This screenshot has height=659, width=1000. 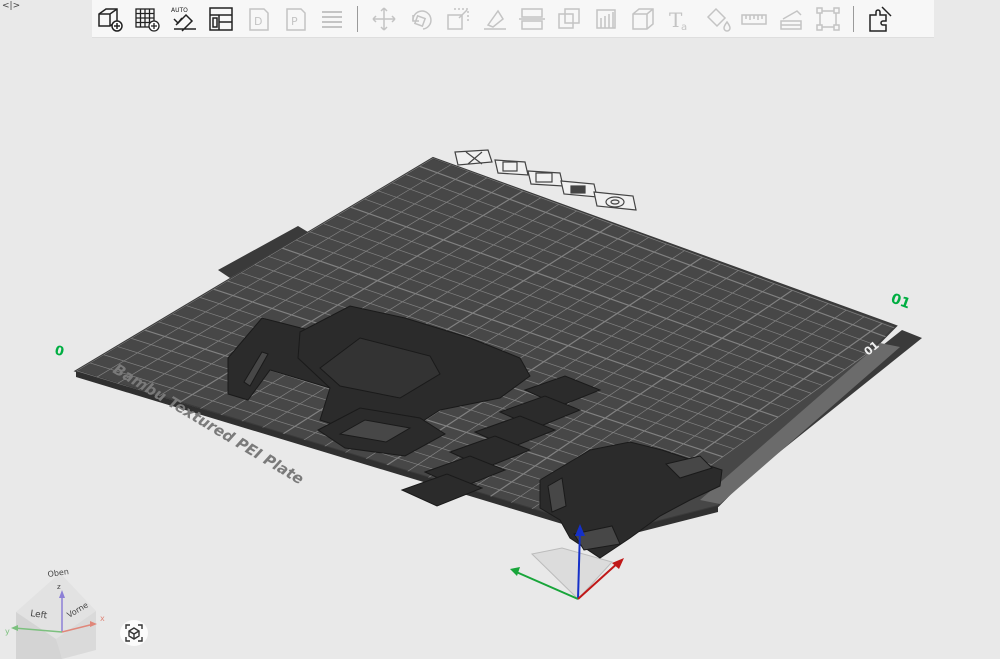 What do you see at coordinates (58, 573) in the screenshot?
I see `view-cube-top-label: Oben` at bounding box center [58, 573].